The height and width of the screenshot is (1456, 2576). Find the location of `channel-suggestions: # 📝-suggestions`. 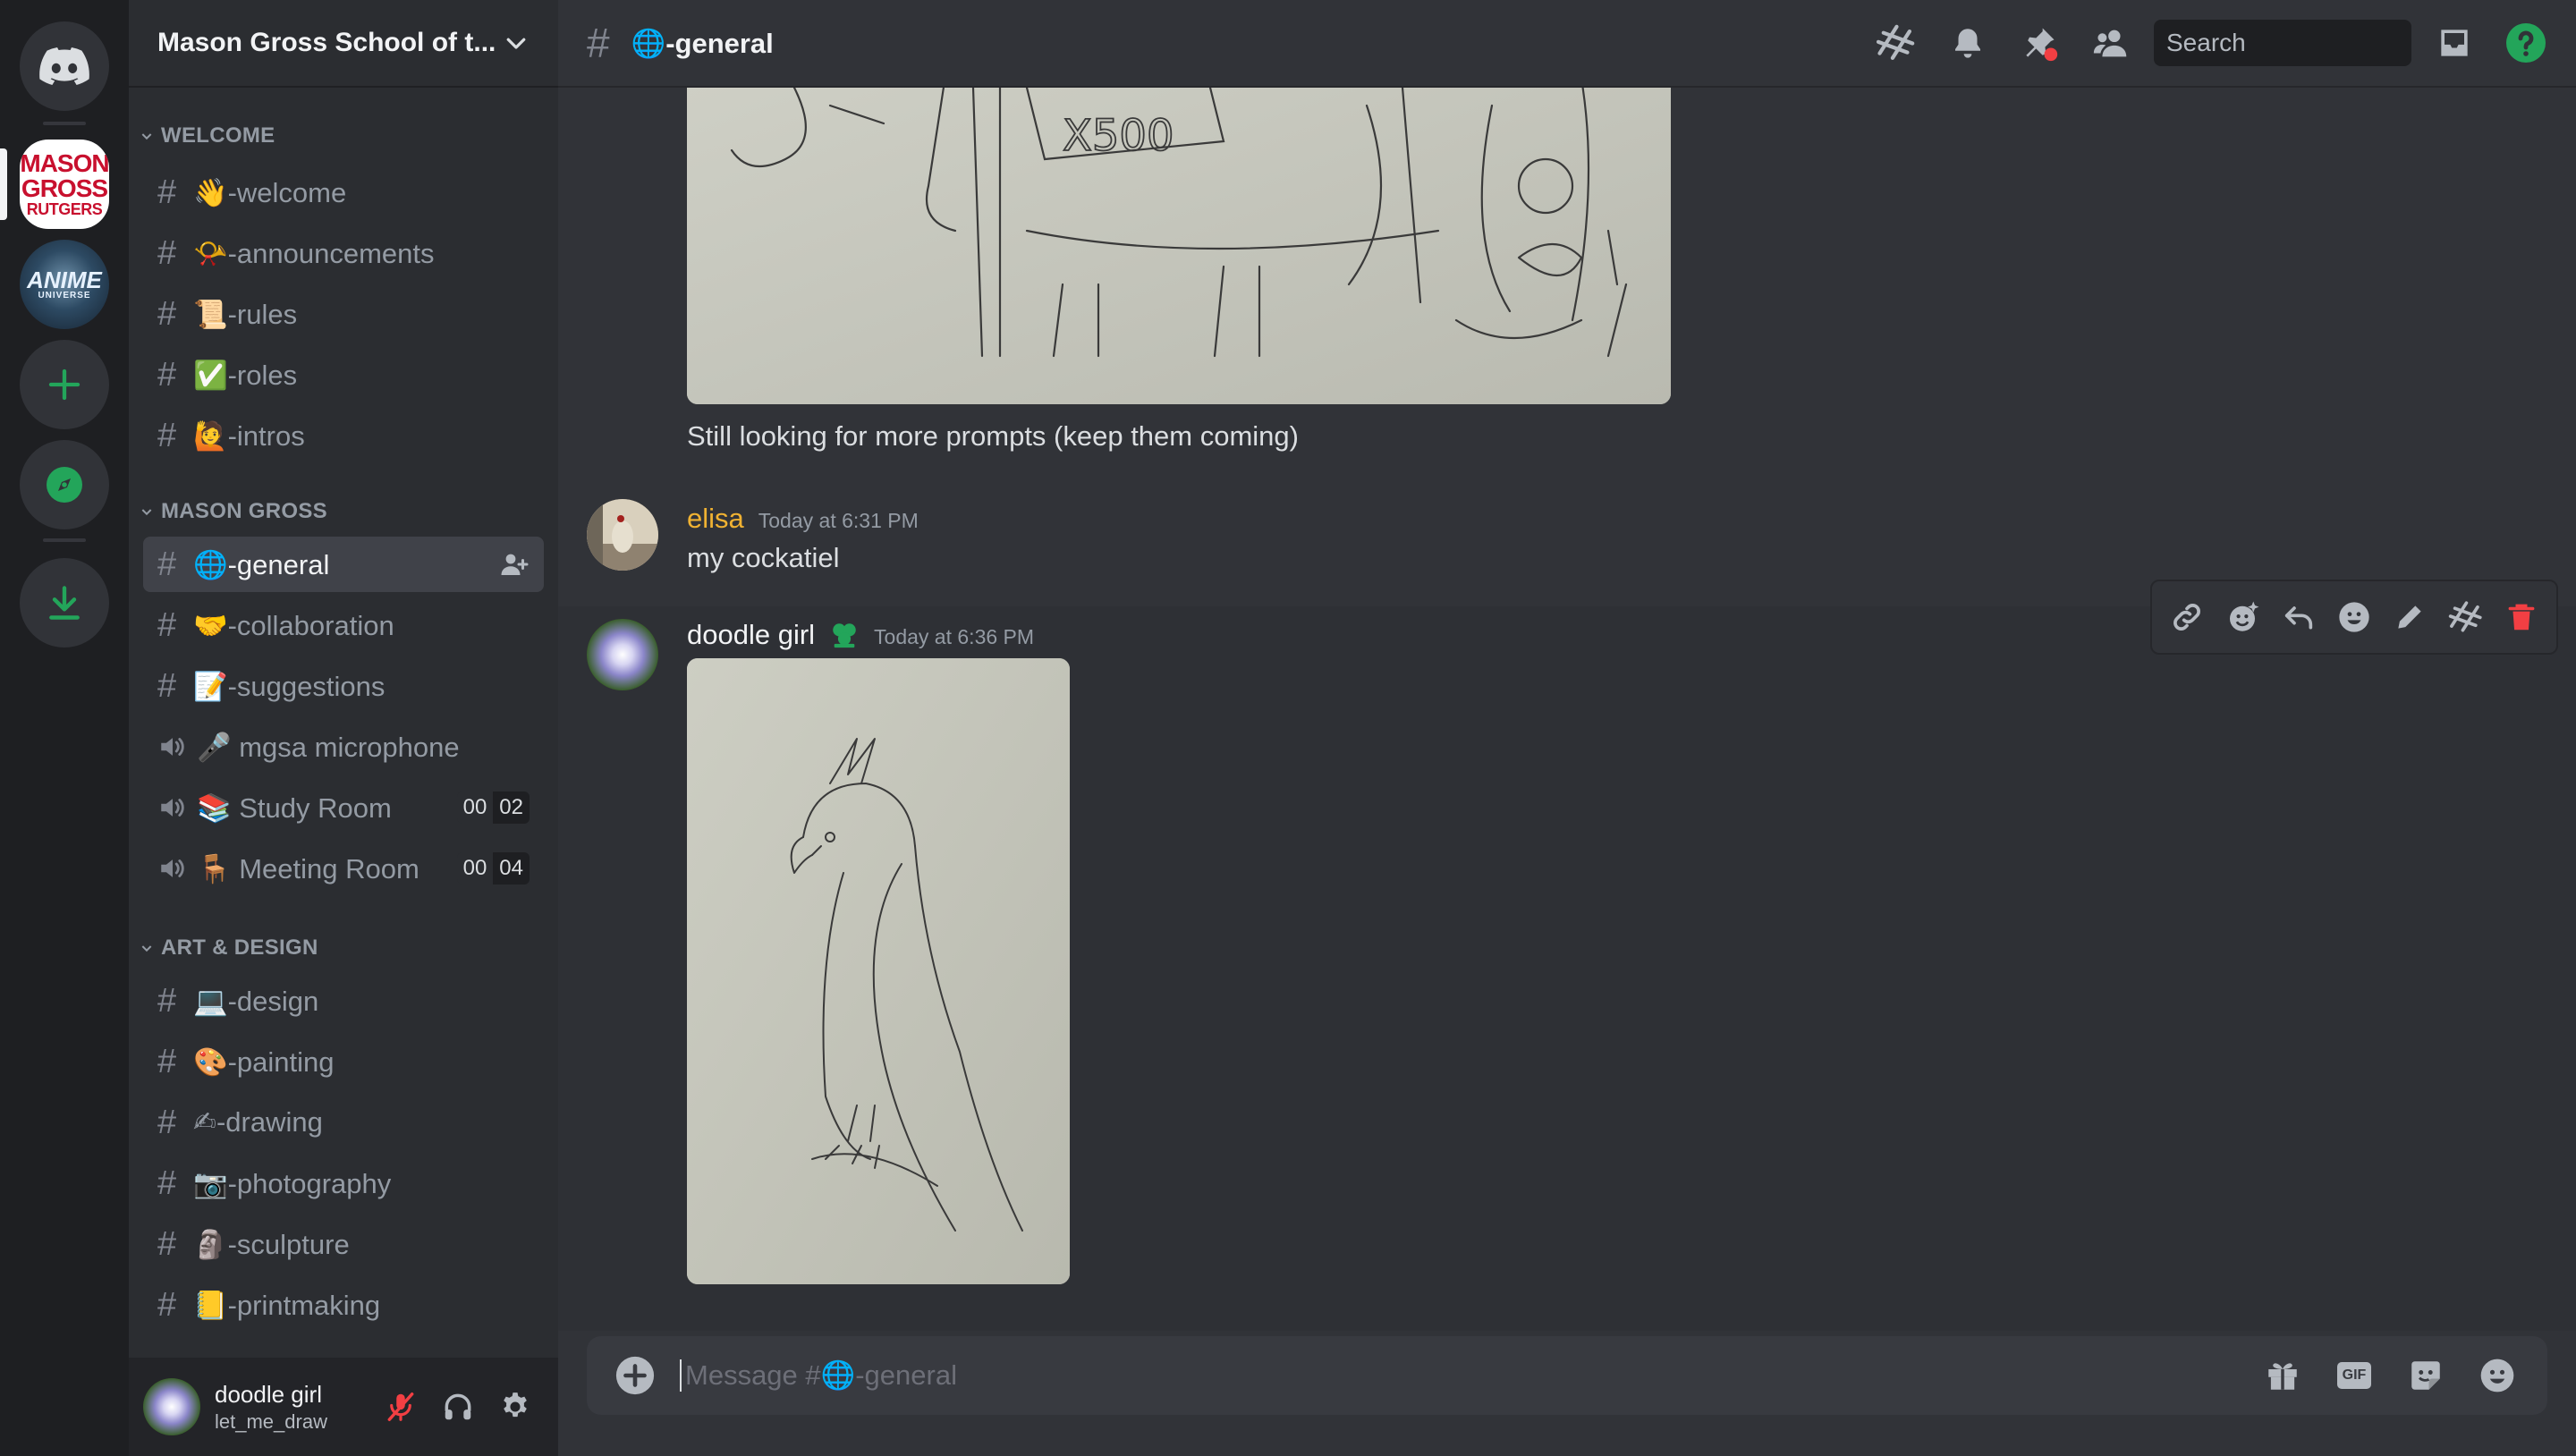

channel-suggestions: # 📝-suggestions is located at coordinates (343, 686).